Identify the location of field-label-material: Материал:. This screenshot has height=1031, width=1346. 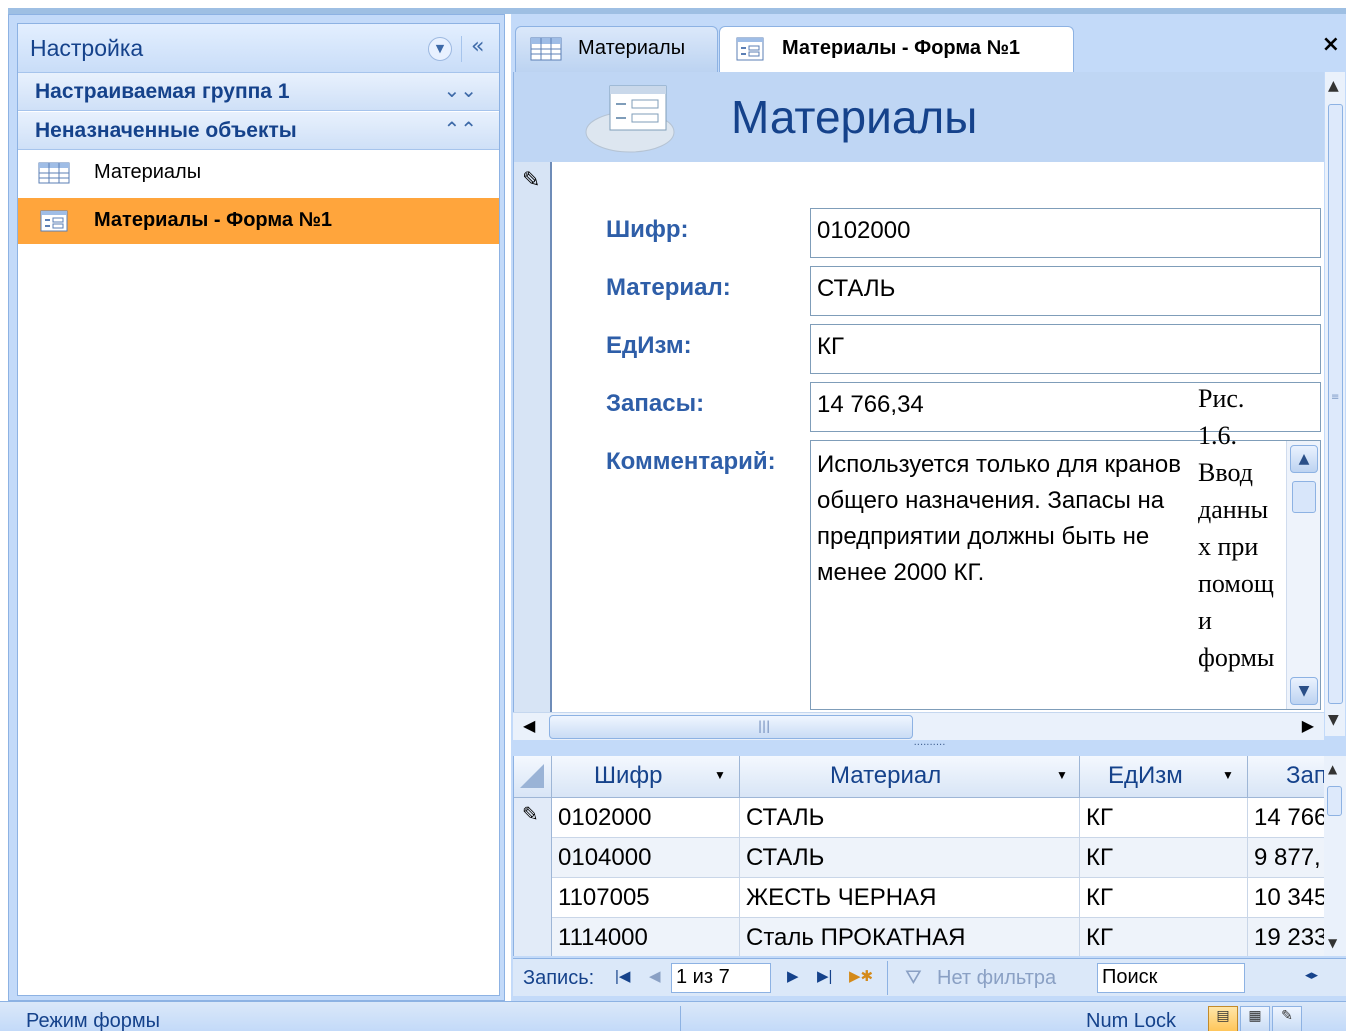
(668, 287).